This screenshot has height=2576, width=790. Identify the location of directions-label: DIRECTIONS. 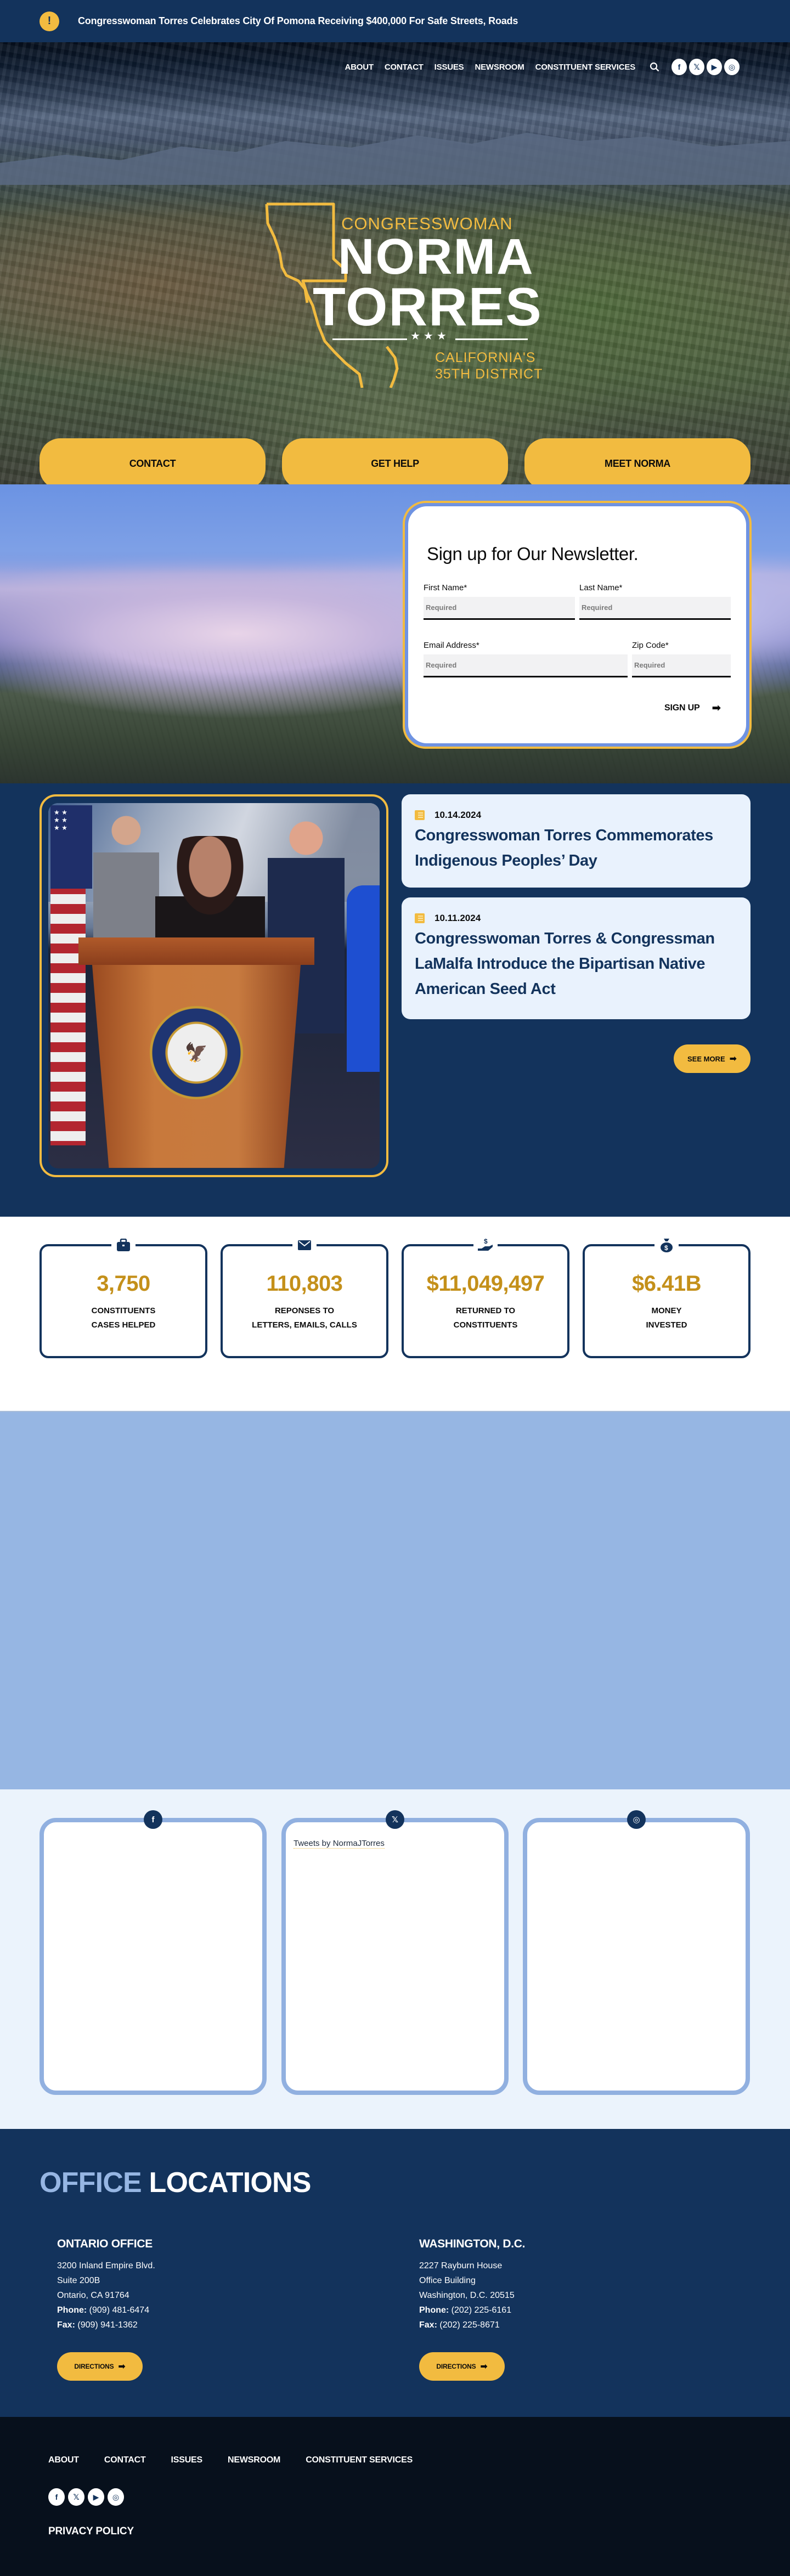
(456, 2366).